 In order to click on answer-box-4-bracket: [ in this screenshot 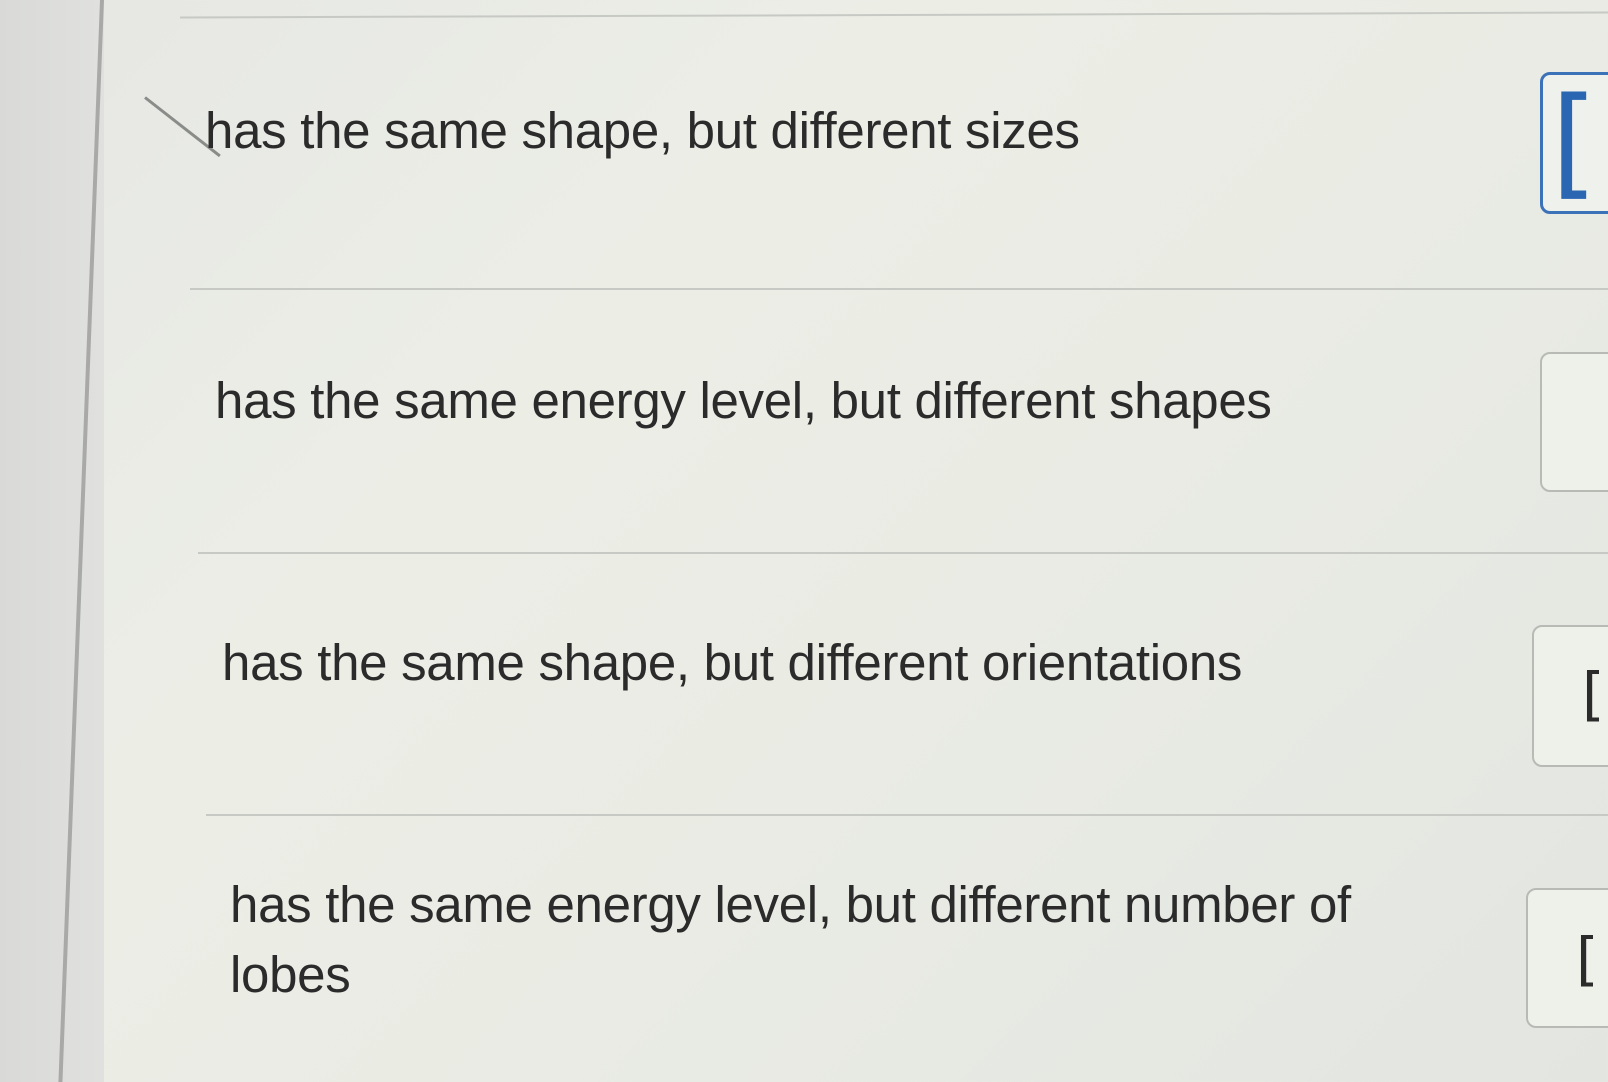, I will do `click(1587, 959)`.